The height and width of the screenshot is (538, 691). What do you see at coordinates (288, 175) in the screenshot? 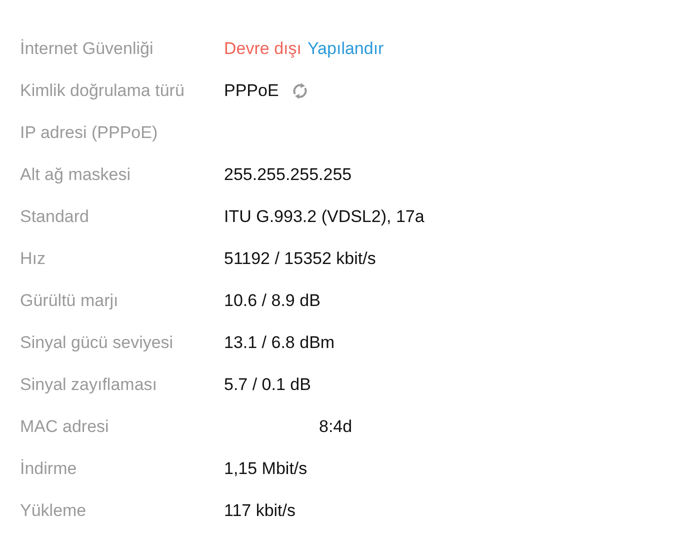
I see `field-value: 255.255.255.255` at bounding box center [288, 175].